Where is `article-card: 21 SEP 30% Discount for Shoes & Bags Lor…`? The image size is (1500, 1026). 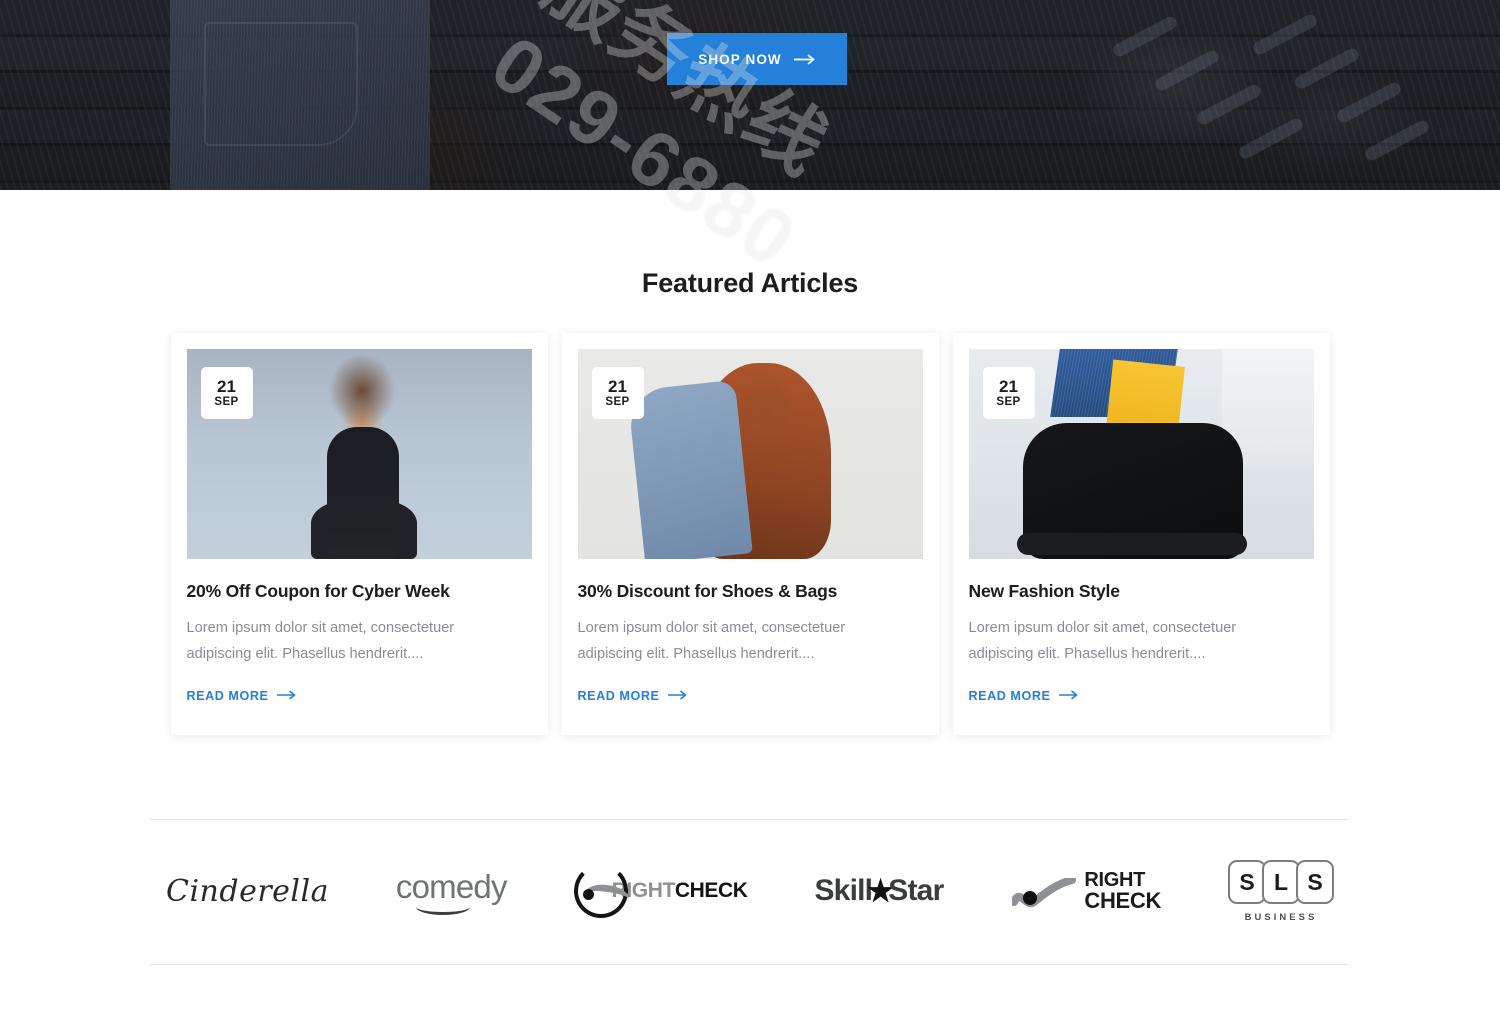 article-card: 21 SEP 30% Discount for Shoes & Bags Lor… is located at coordinates (750, 534).